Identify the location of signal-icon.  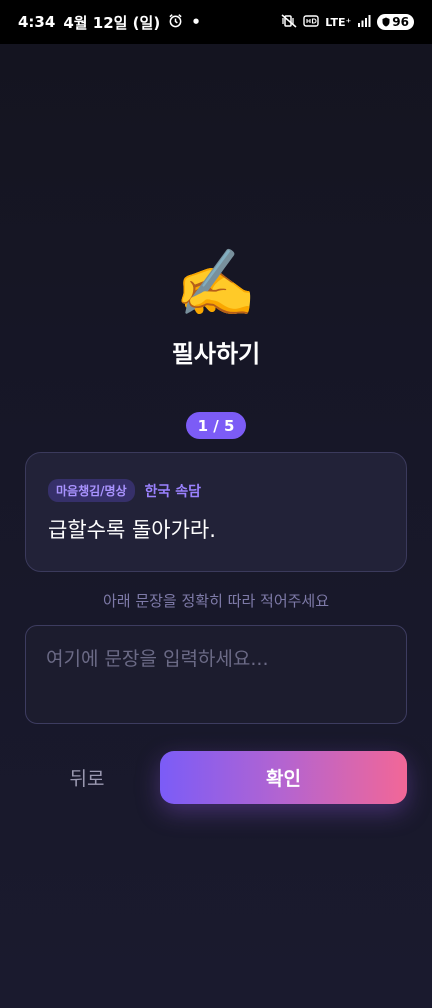
(364, 22).